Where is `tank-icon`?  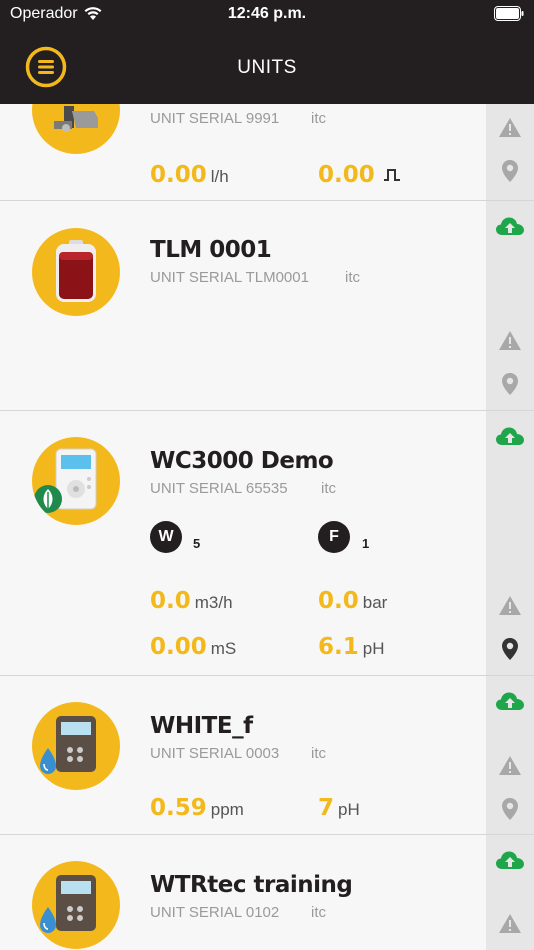 tank-icon is located at coordinates (76, 271).